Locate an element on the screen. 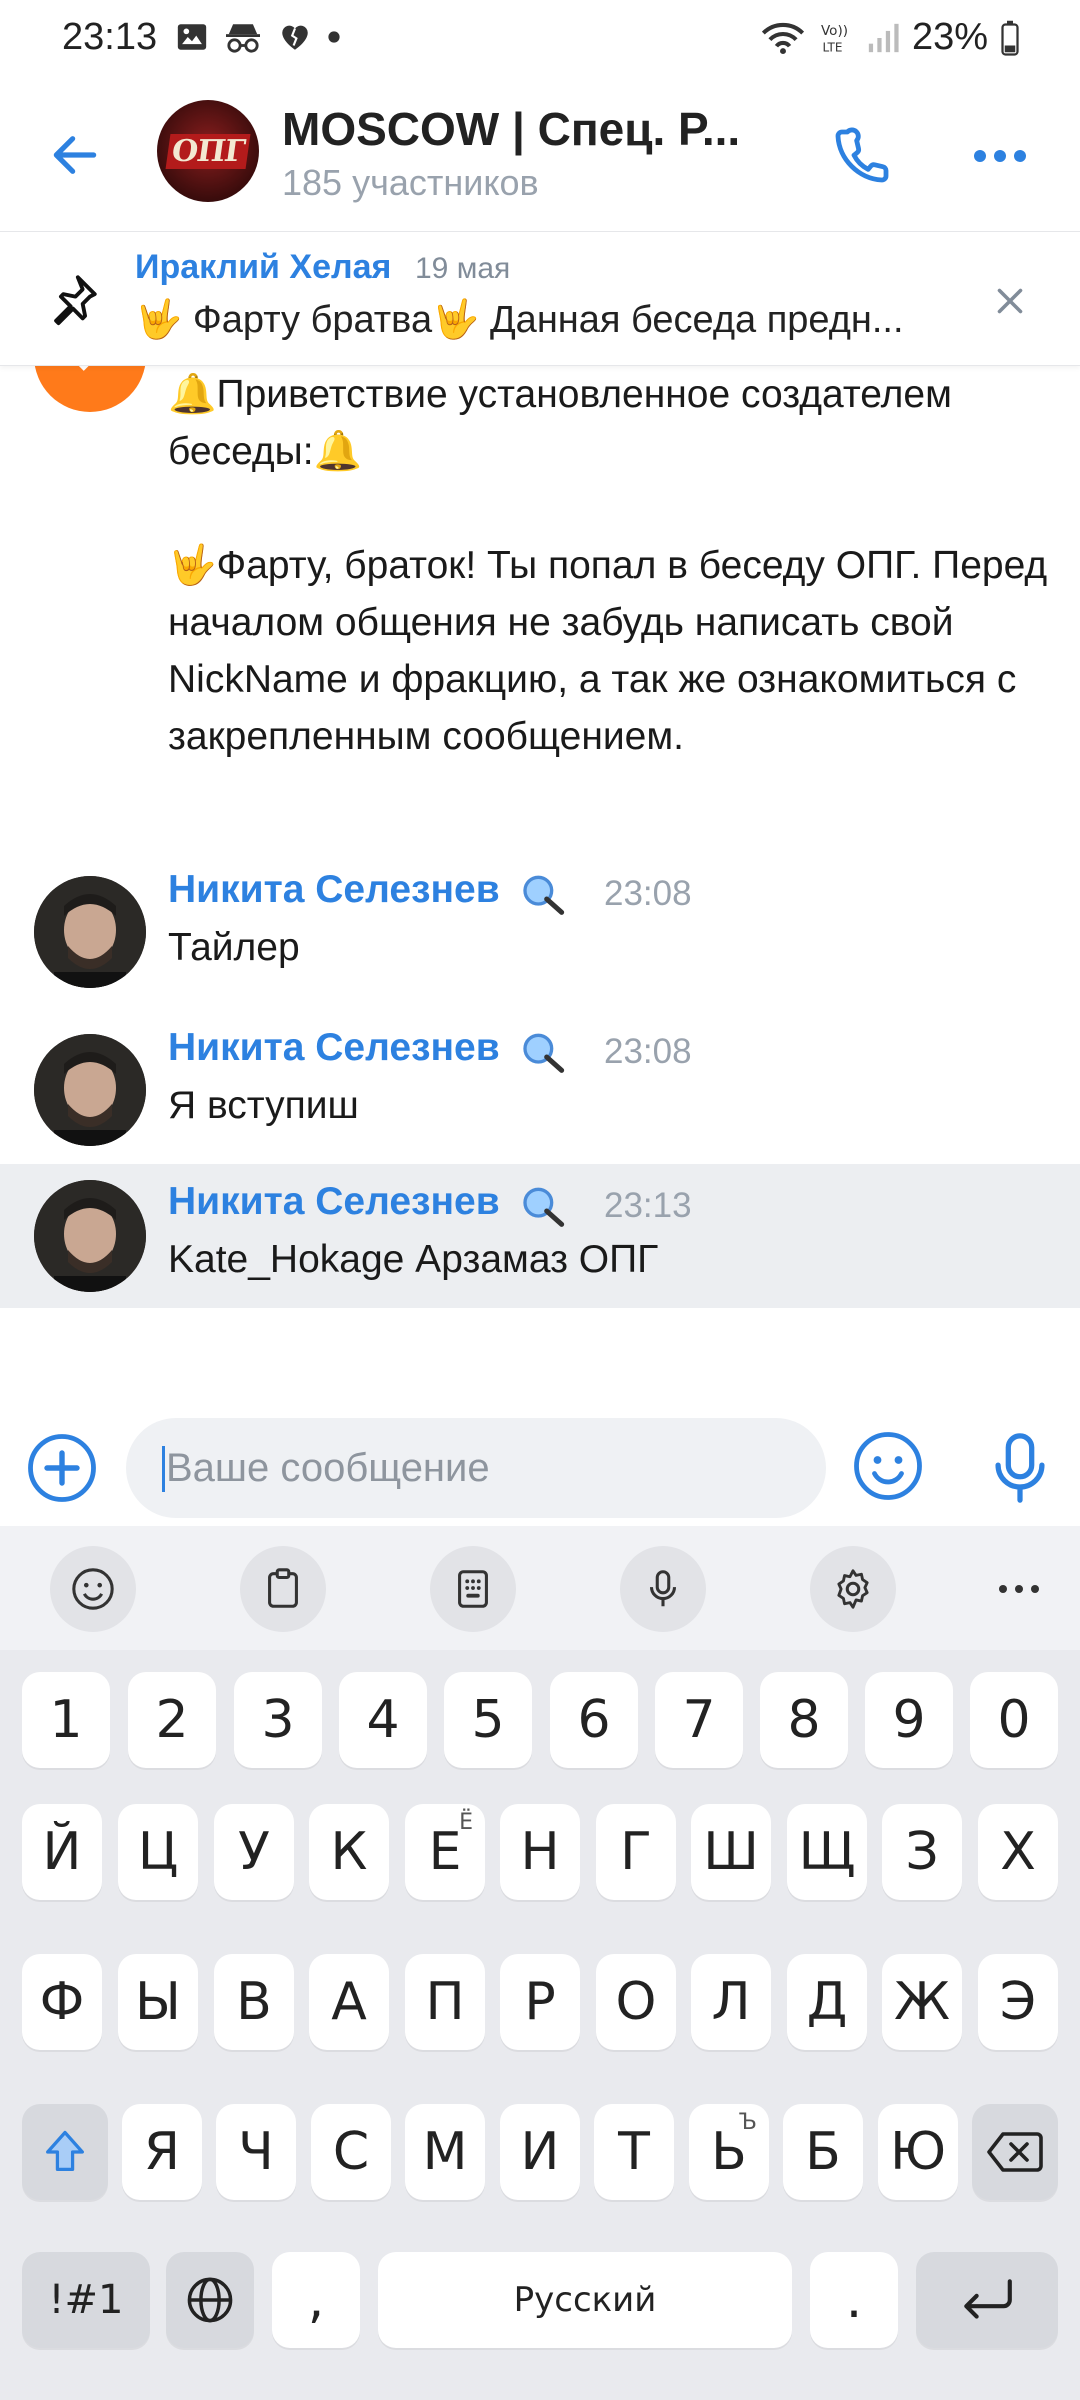 Image resolution: width=1080 pixels, height=2400 pixels. key-letter: Д is located at coordinates (827, 2002).